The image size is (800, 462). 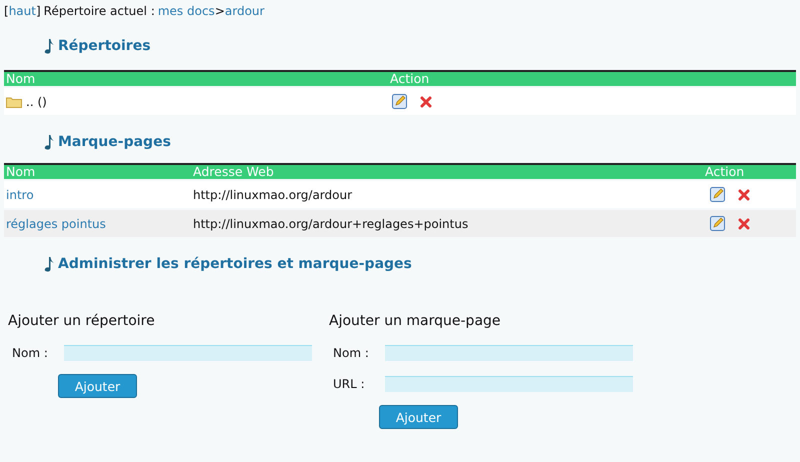 What do you see at coordinates (235, 264) in the screenshot?
I see `section-heading: Administrer les répertoires et marque-pages` at bounding box center [235, 264].